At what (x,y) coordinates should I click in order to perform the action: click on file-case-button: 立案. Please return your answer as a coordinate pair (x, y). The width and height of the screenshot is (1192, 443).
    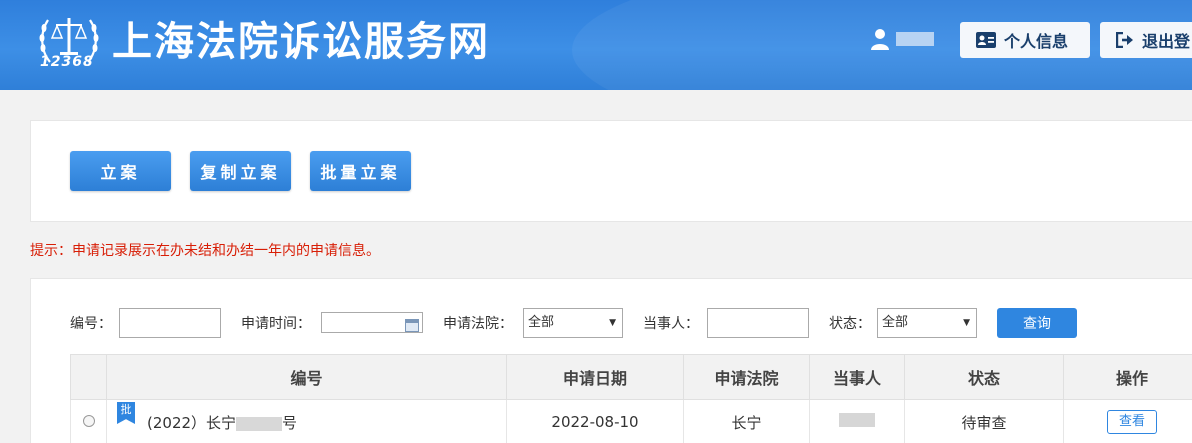
    Looking at the image, I should click on (120, 171).